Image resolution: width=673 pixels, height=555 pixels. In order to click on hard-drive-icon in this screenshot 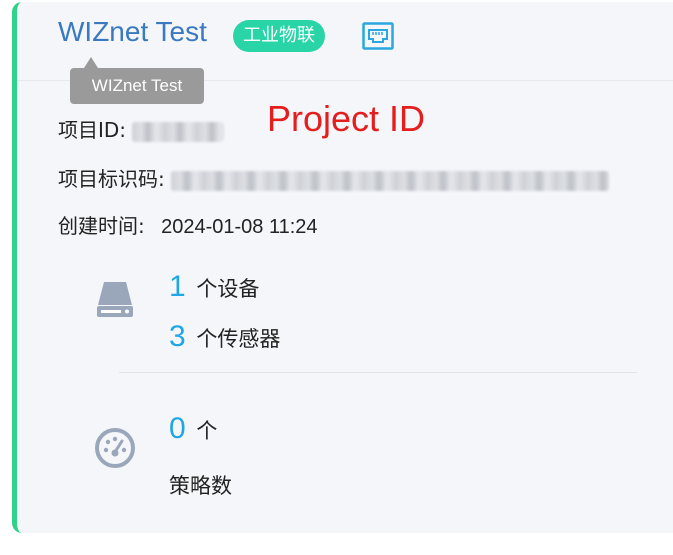, I will do `click(115, 299)`.